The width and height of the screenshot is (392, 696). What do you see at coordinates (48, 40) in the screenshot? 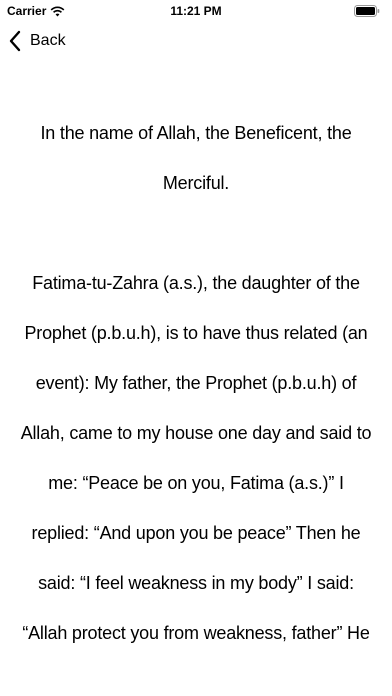
I see `back-button-label: Back` at bounding box center [48, 40].